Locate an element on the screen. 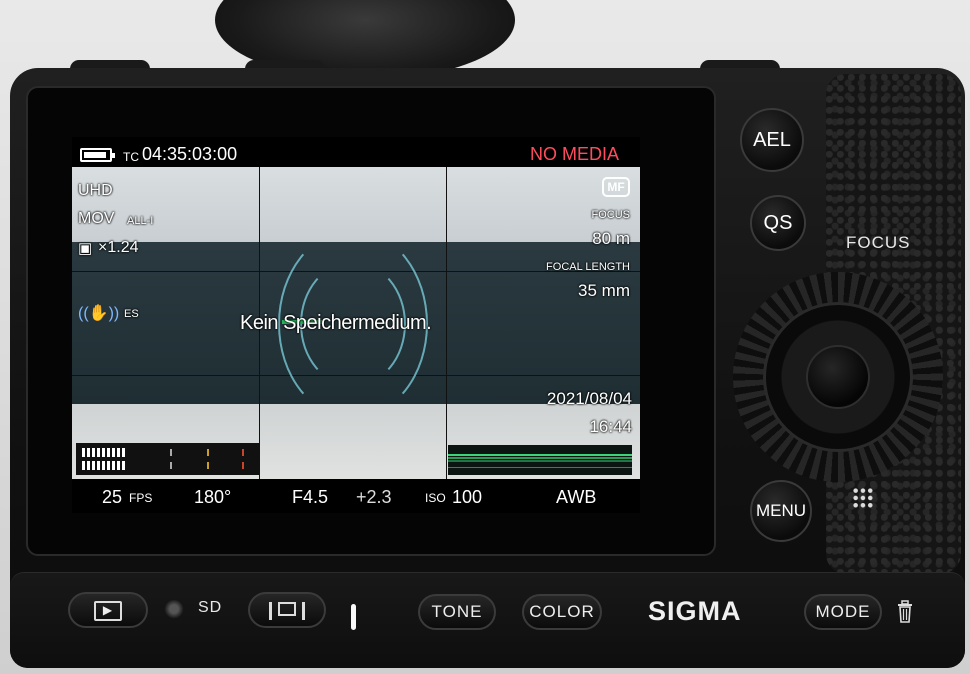  audio-meter-ch1 is located at coordinates (172, 452).